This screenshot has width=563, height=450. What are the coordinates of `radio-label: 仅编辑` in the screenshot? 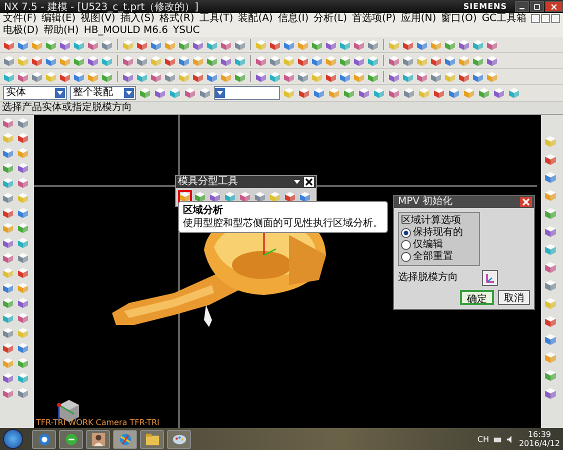 It's located at (428, 245).